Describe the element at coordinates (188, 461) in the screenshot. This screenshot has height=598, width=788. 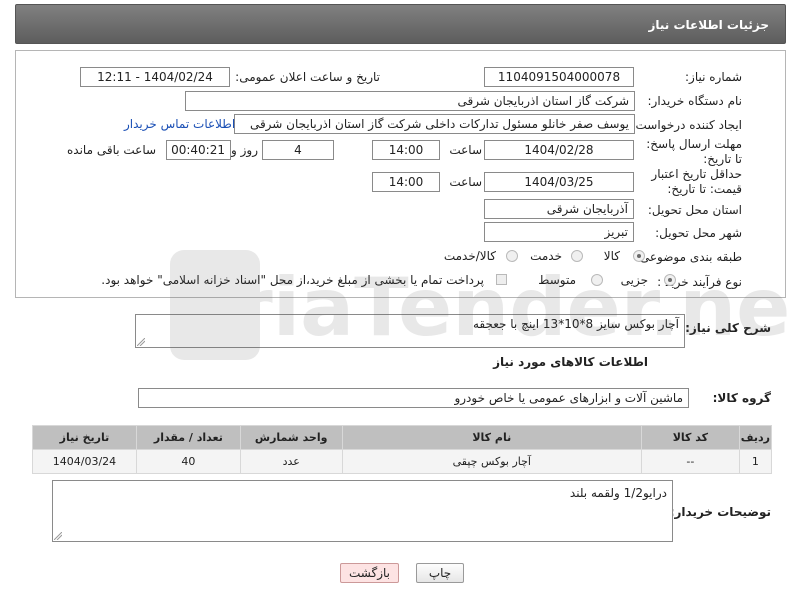
I see `cell-quantity: 40` at that location.